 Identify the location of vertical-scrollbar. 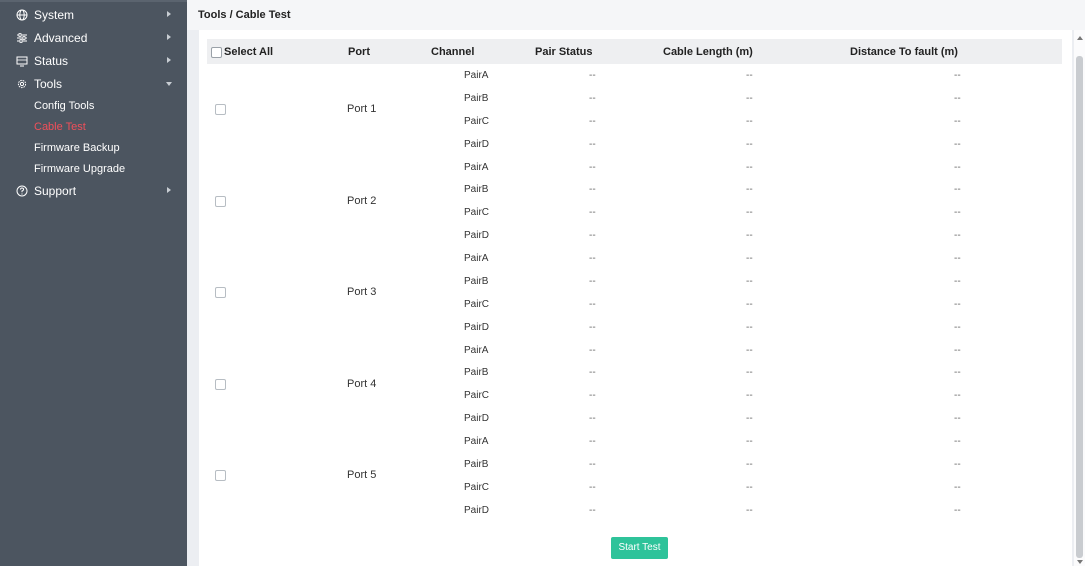
(1079, 298).